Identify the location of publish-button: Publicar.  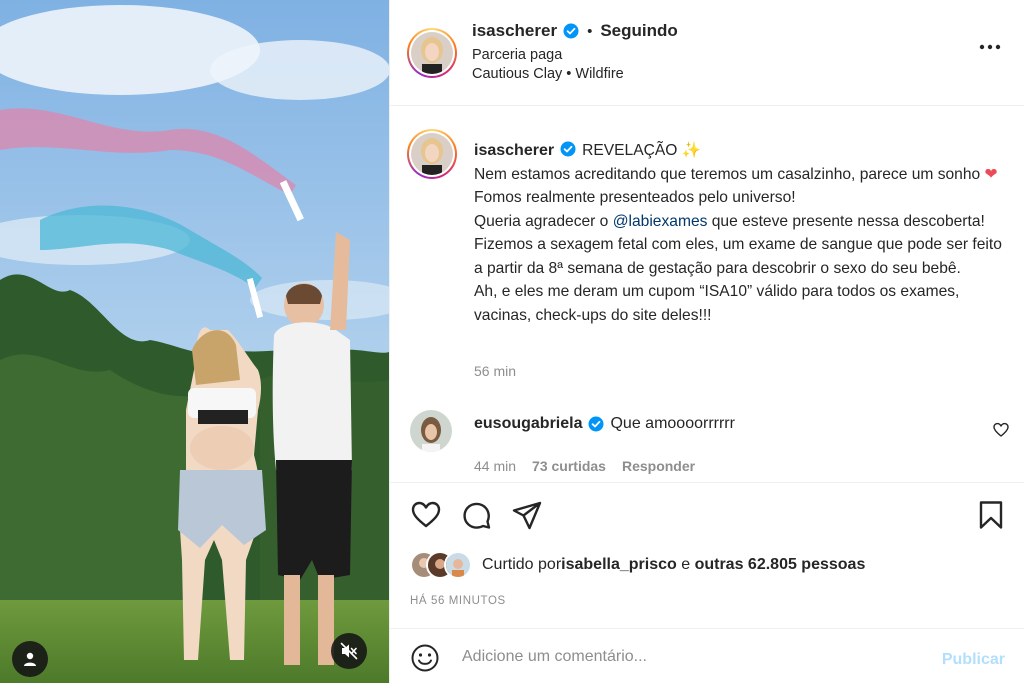
(973, 660).